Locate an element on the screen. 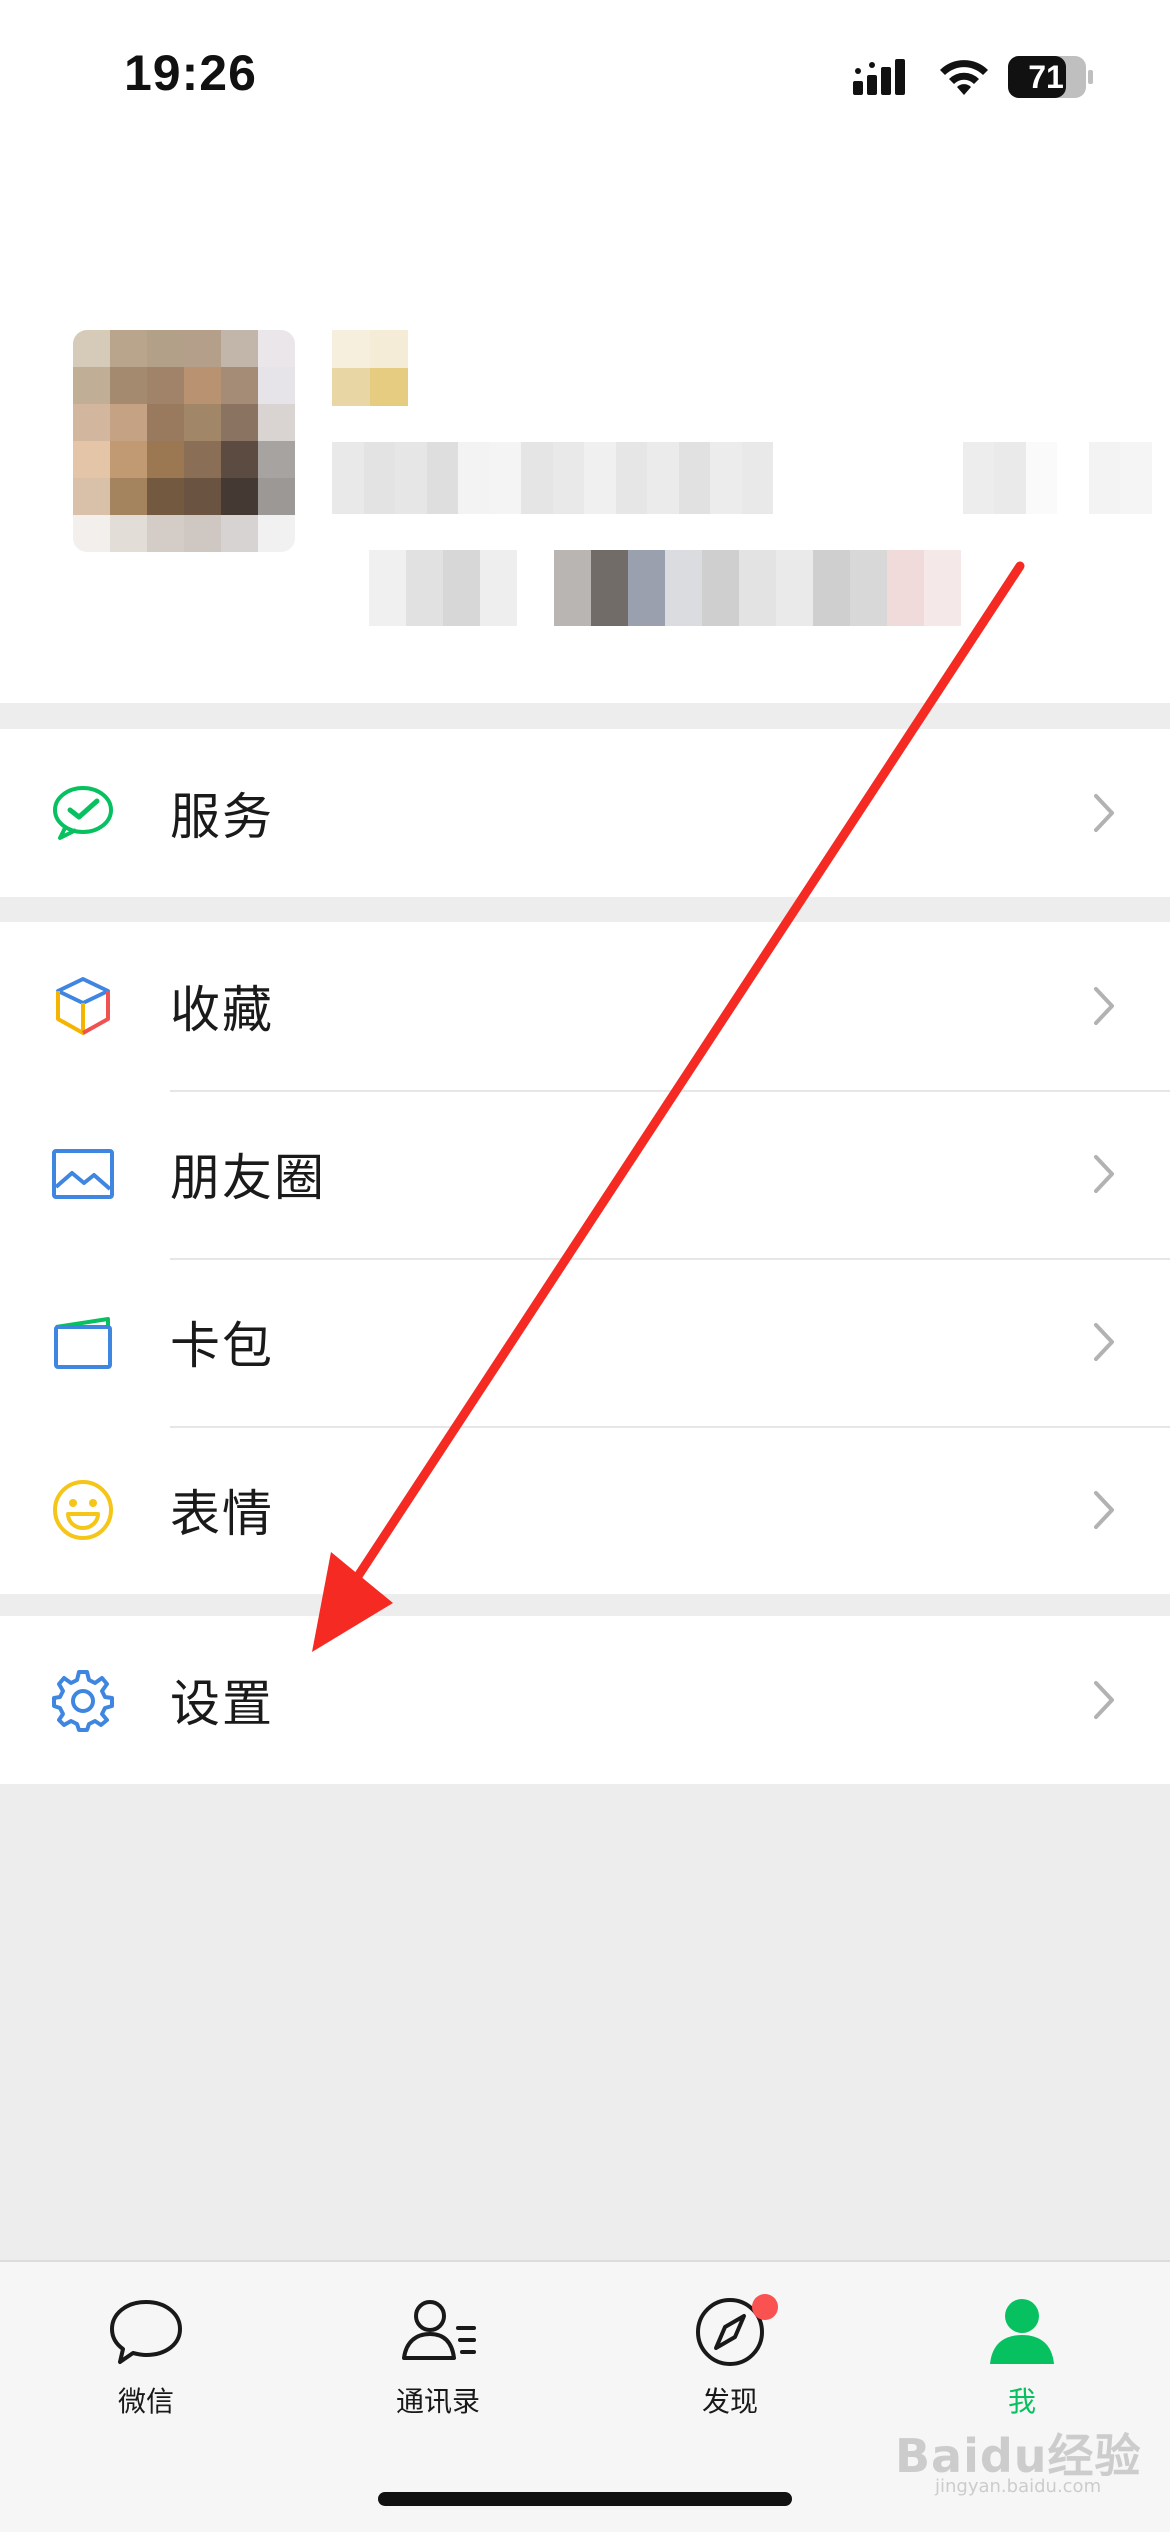 This screenshot has width=1170, height=2532. nickname-redacted is located at coordinates (370, 368).